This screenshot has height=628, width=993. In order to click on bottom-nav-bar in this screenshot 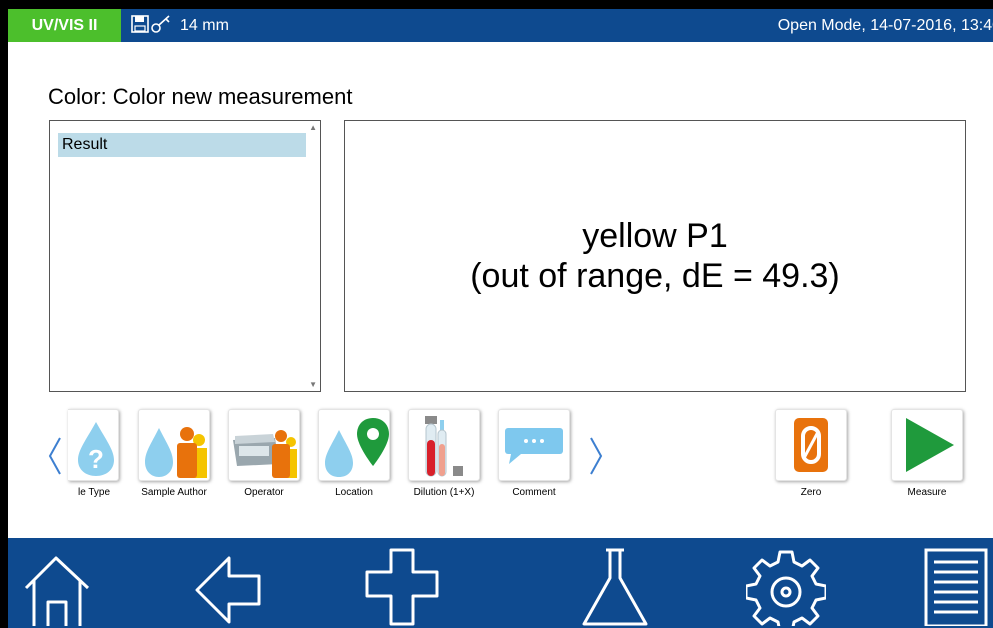, I will do `click(500, 583)`.